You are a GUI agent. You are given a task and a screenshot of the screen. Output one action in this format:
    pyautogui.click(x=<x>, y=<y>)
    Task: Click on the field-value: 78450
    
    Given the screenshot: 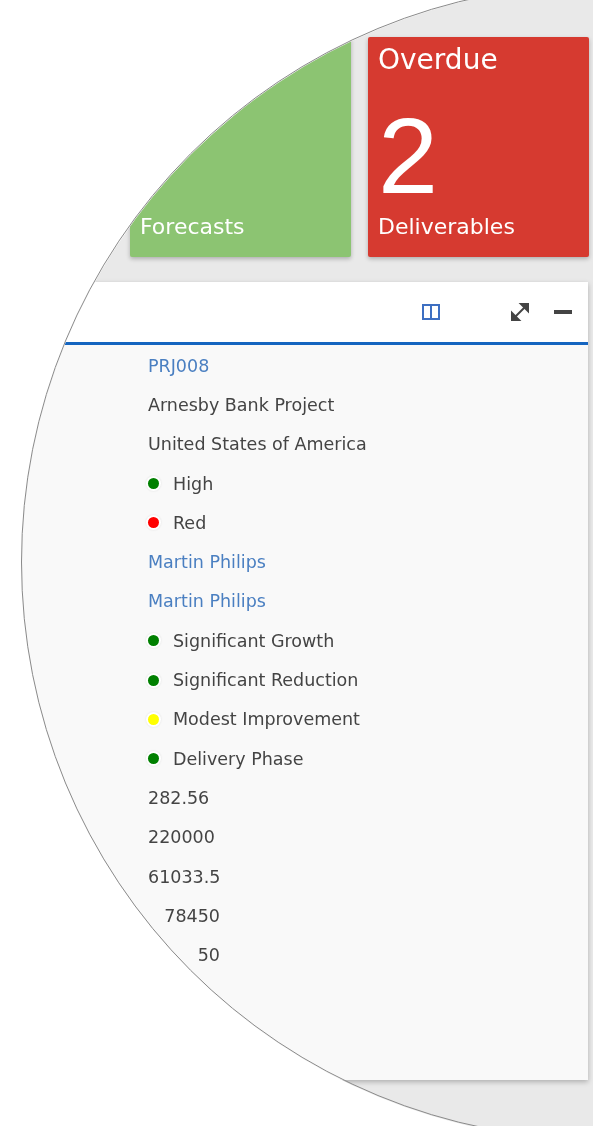 What is the action you would take?
    pyautogui.click(x=191, y=915)
    